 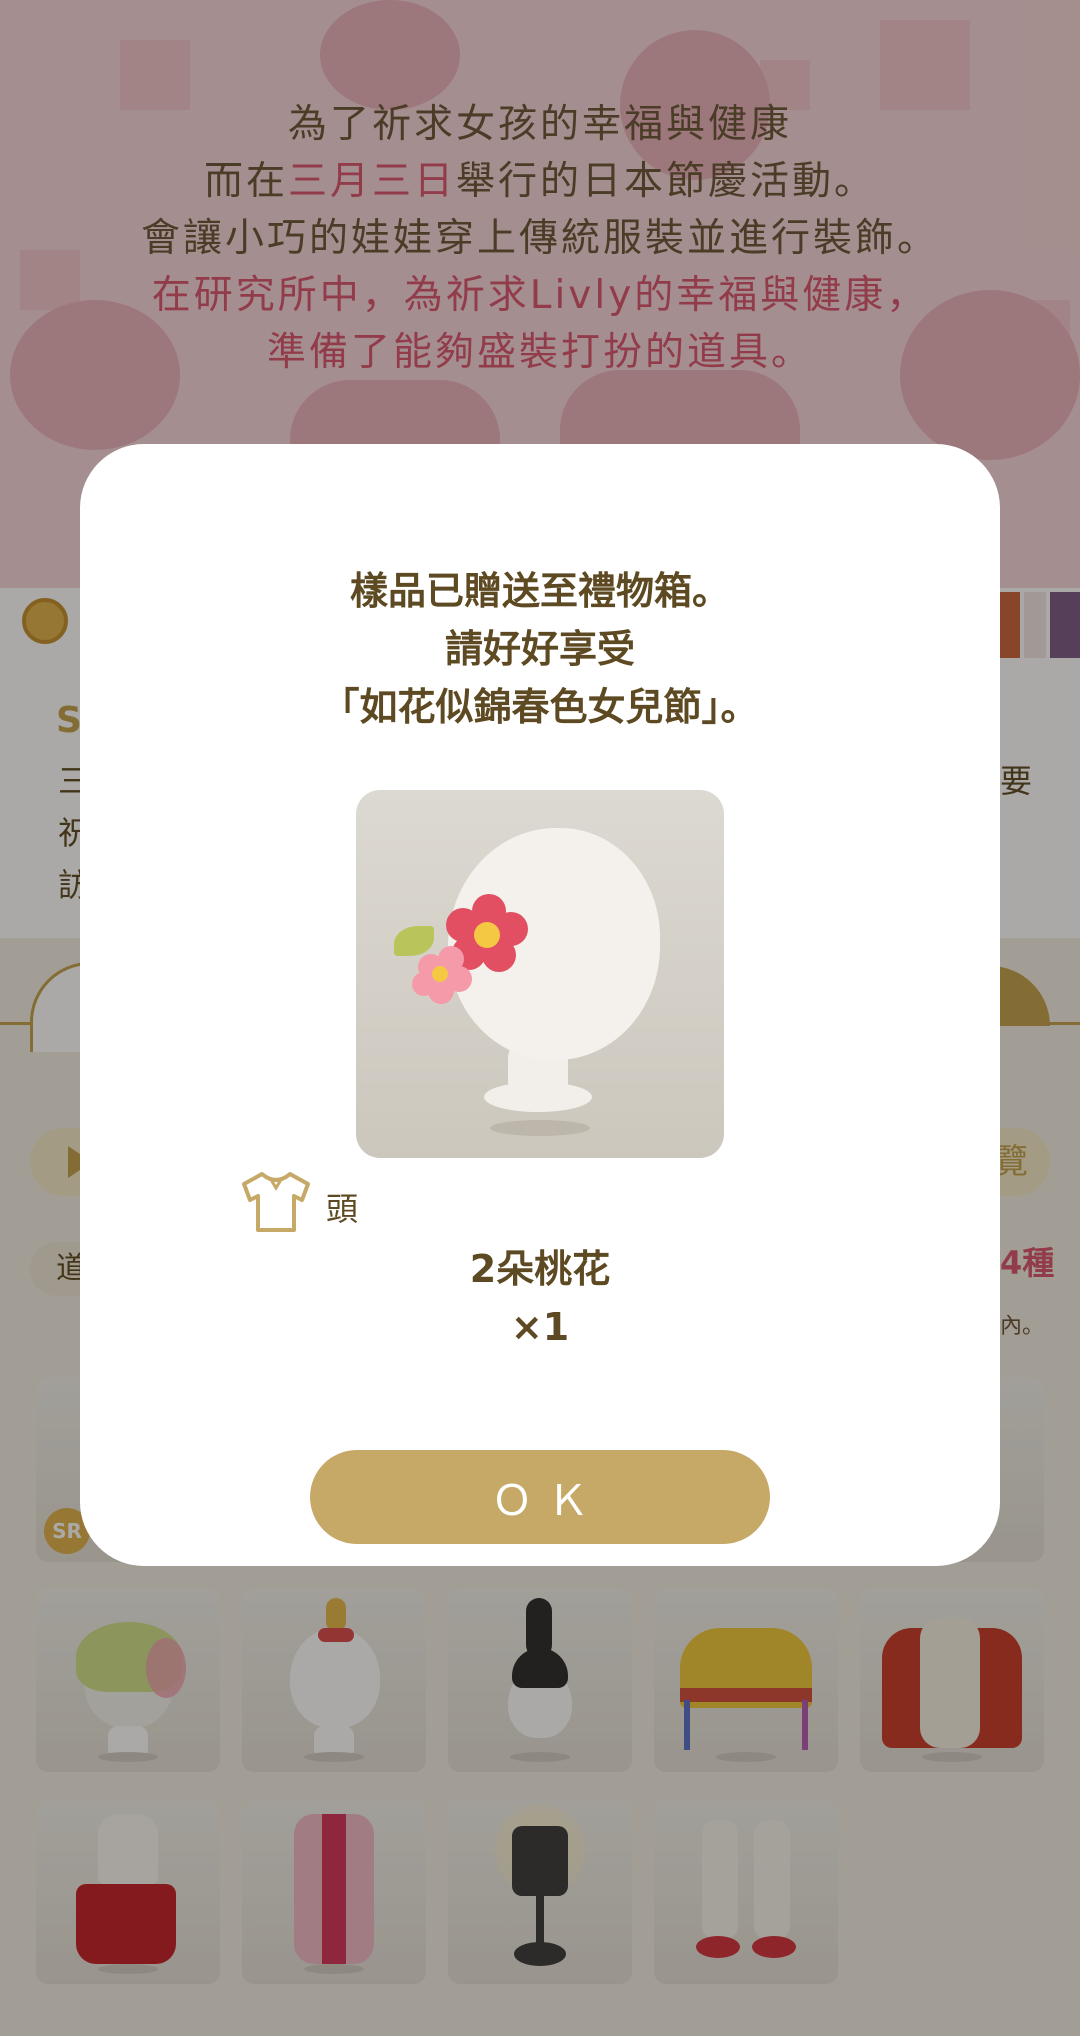 What do you see at coordinates (539, 591) in the screenshot?
I see `gift-message-line: 樣品已贈送至禮物箱。` at bounding box center [539, 591].